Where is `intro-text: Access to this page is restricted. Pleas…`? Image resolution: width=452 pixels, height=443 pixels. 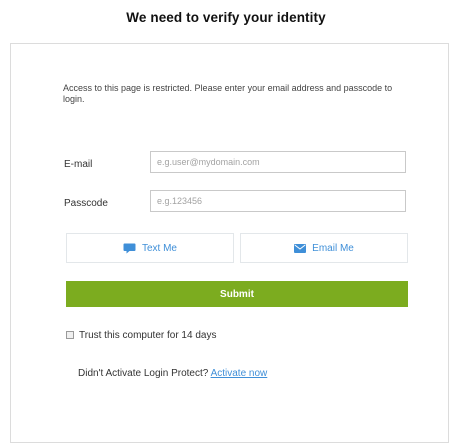 intro-text: Access to this page is restricted. Pleas… is located at coordinates (228, 93).